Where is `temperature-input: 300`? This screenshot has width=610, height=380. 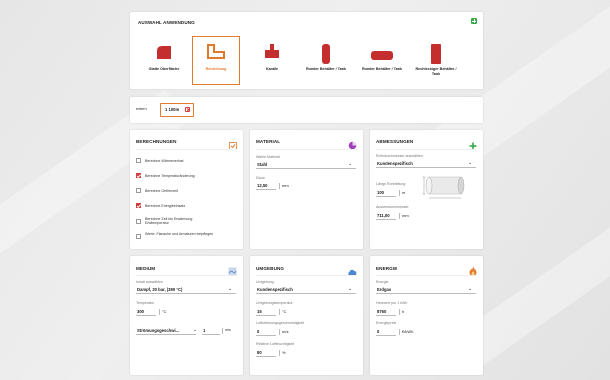 temperature-input: 300 is located at coordinates (146, 311).